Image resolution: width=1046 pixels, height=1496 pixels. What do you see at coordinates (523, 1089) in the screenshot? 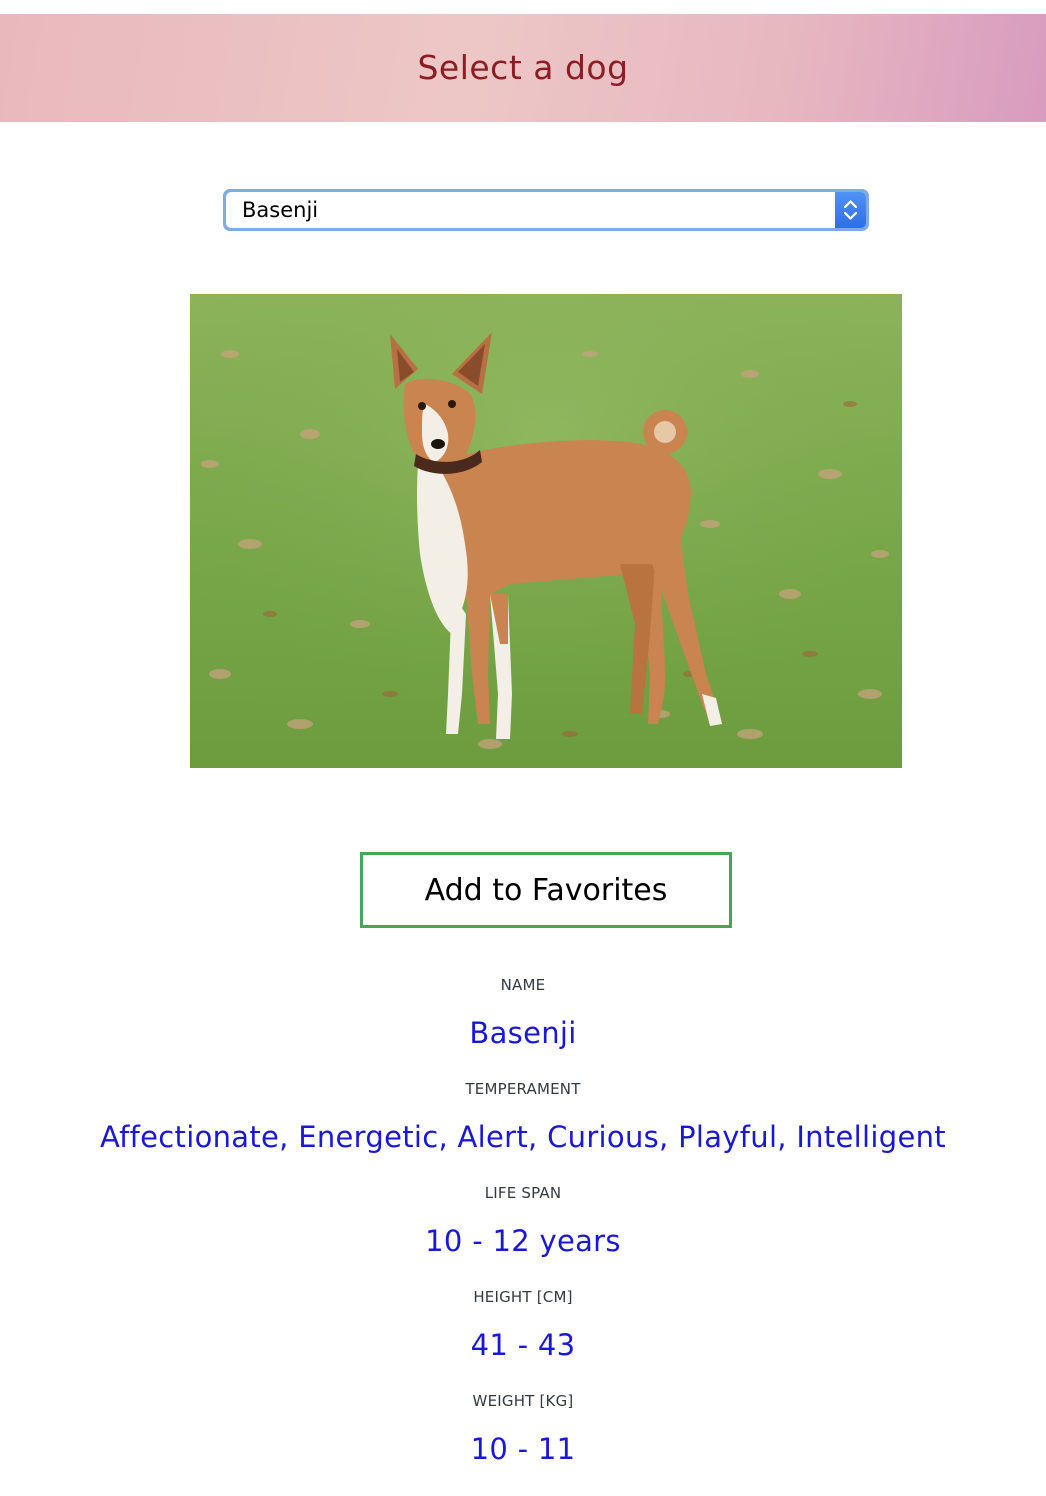
I see `temperament-label: TEMPERAMENT` at bounding box center [523, 1089].